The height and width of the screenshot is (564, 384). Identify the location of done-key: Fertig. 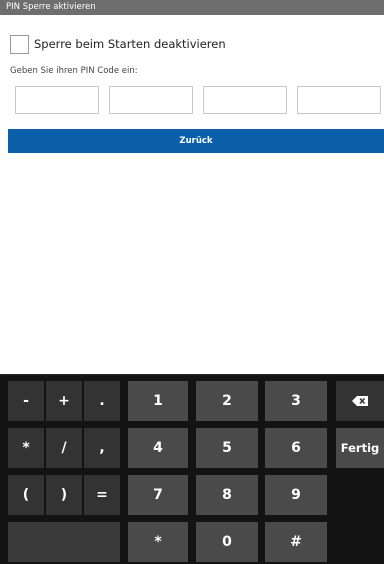
(360, 448).